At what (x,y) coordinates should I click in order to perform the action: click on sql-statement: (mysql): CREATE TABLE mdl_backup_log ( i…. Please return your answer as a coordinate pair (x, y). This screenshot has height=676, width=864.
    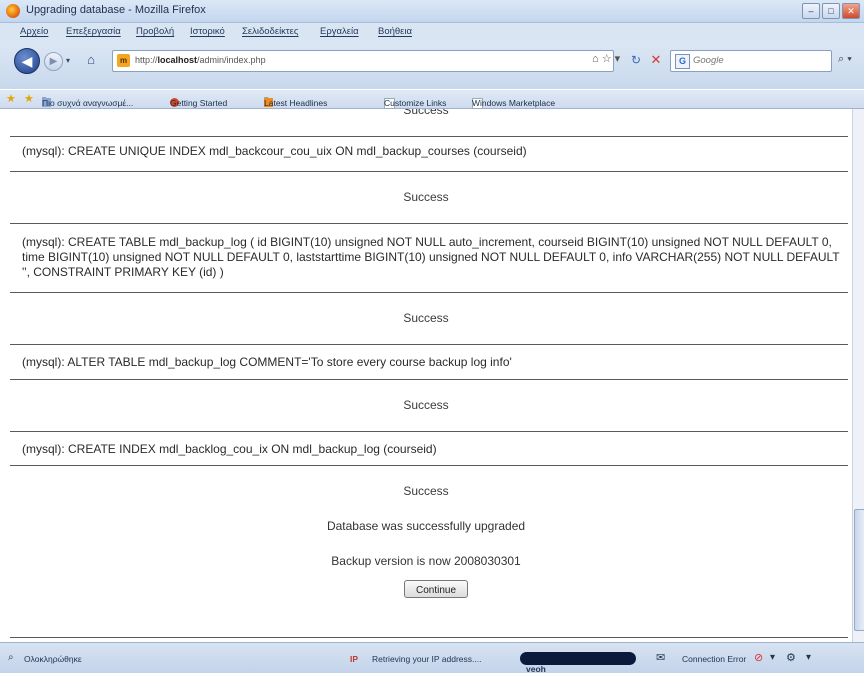
    Looking at the image, I should click on (431, 257).